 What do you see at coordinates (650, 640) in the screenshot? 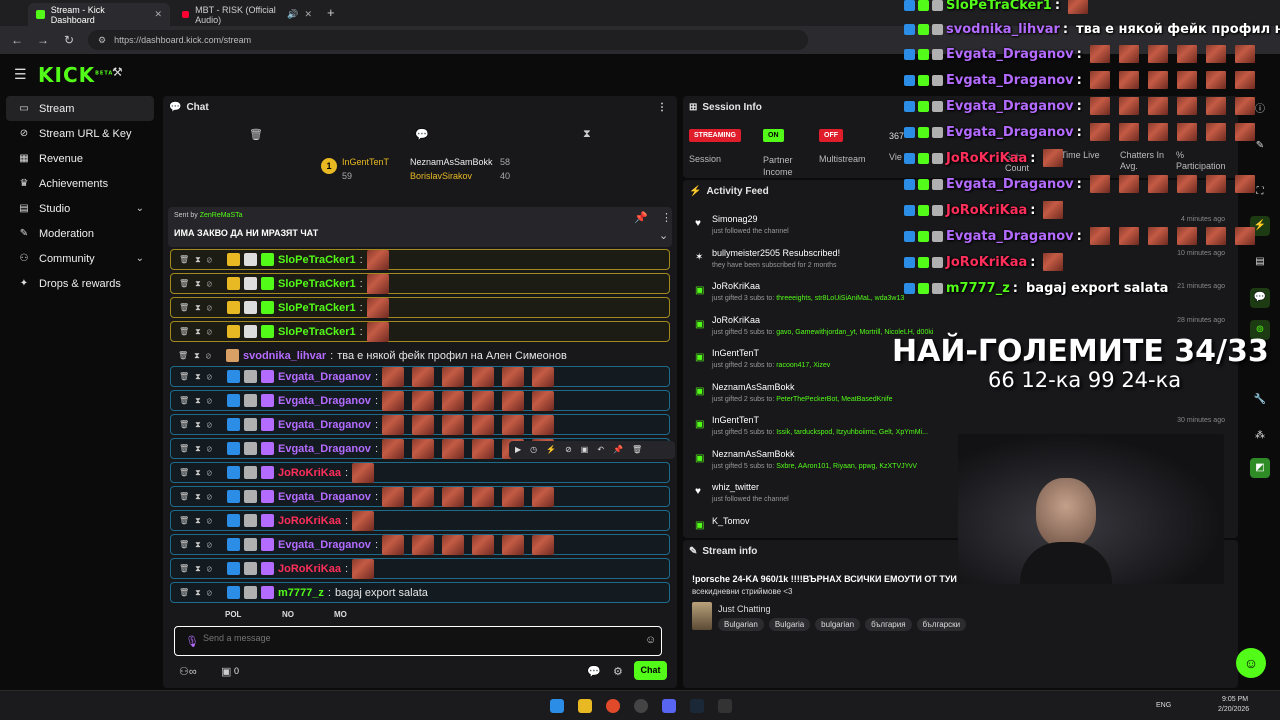
I see `emoji-icon: ☺` at bounding box center [650, 640].